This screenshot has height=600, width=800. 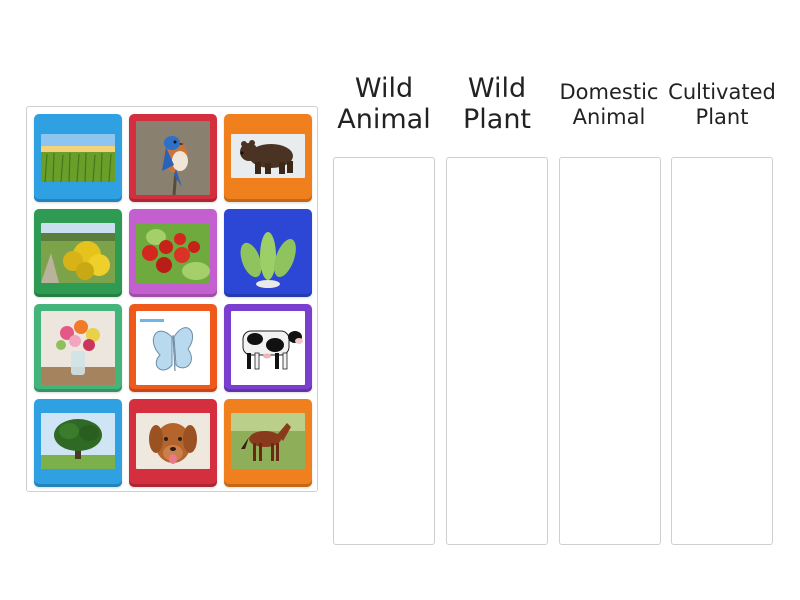 I want to click on column-header-line: Cultivated, so click(x=722, y=92).